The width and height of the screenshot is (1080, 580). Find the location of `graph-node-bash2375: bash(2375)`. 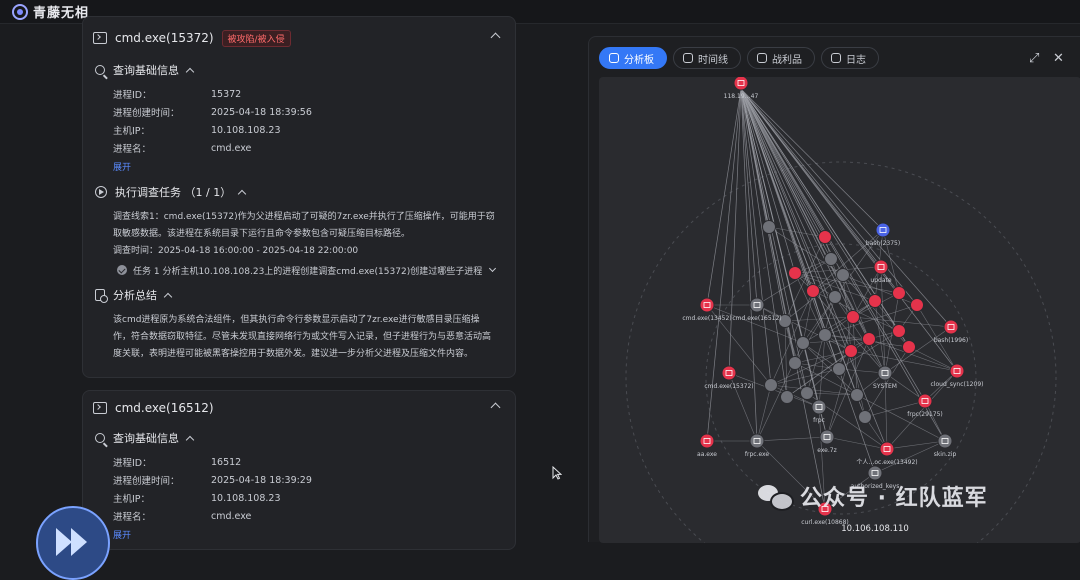

graph-node-bash2375: bash(2375) is located at coordinates (883, 234).